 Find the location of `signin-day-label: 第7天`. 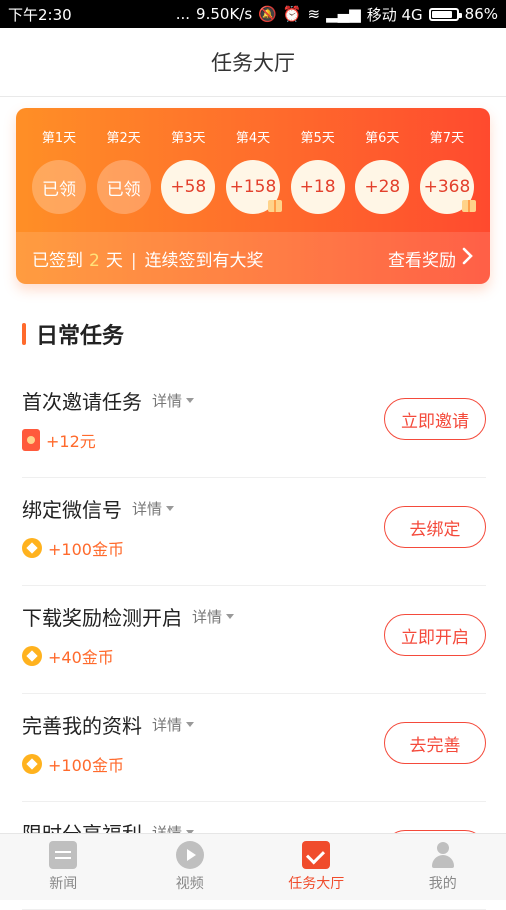

signin-day-label: 第7天 is located at coordinates (447, 138).